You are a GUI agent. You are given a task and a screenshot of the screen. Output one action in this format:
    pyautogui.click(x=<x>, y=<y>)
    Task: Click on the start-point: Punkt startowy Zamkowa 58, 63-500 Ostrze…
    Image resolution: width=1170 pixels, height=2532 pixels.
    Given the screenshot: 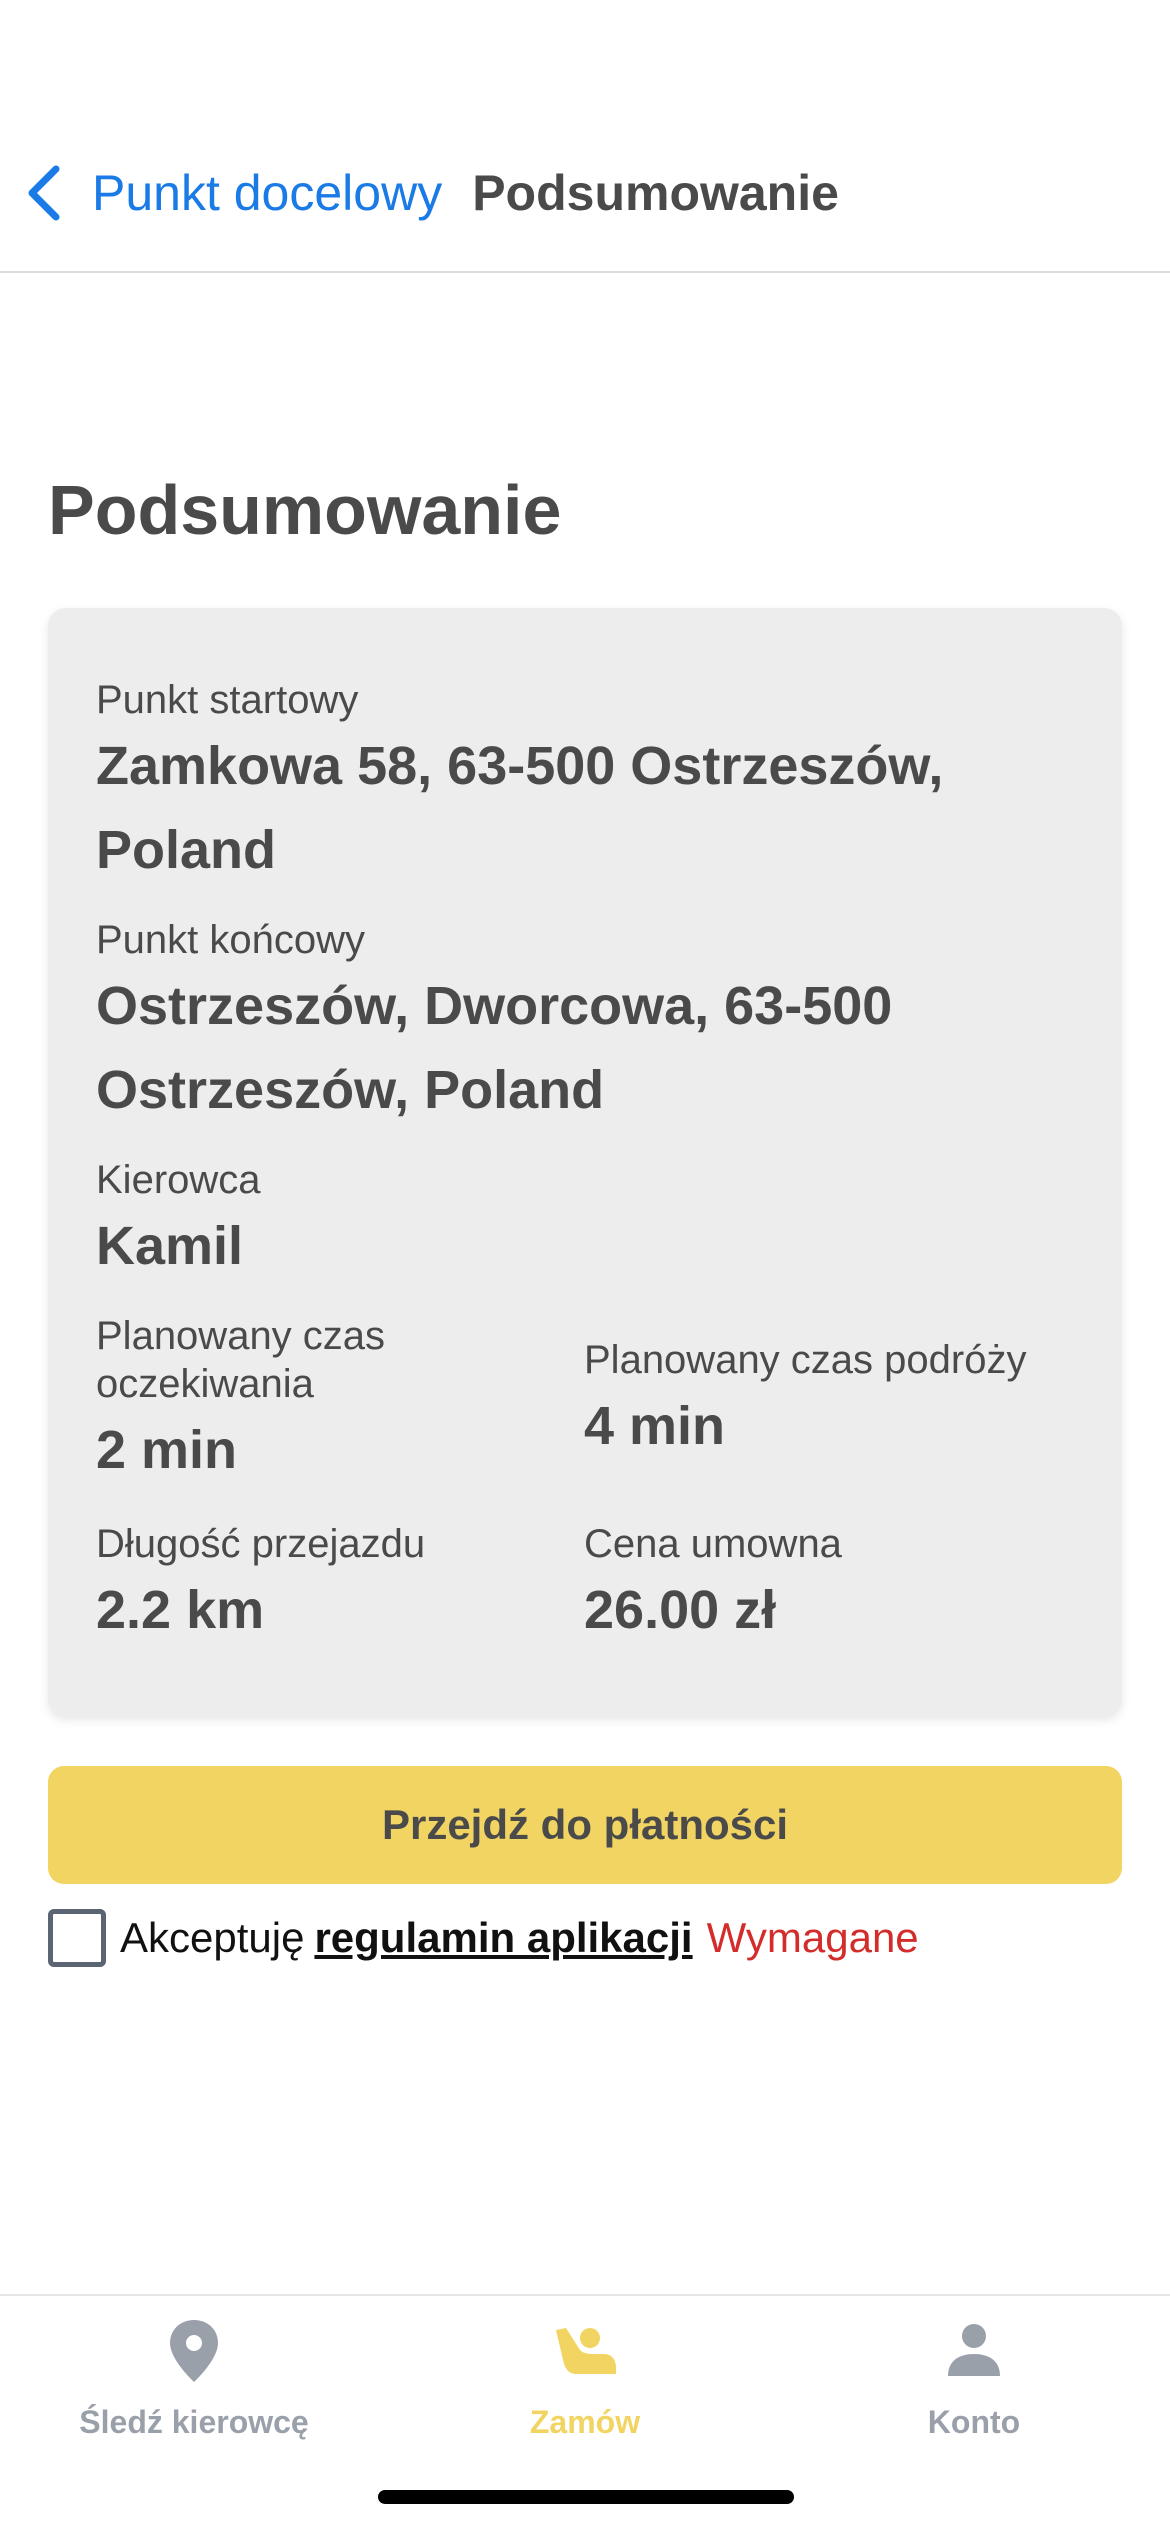 What is the action you would take?
    pyautogui.click(x=585, y=784)
    